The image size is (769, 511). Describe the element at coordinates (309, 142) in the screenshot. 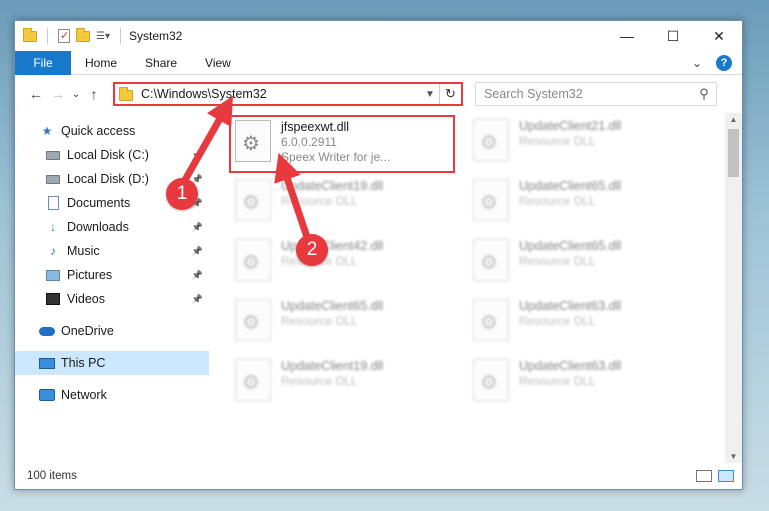

I see `file-detail: 6.0.0.2911` at that location.